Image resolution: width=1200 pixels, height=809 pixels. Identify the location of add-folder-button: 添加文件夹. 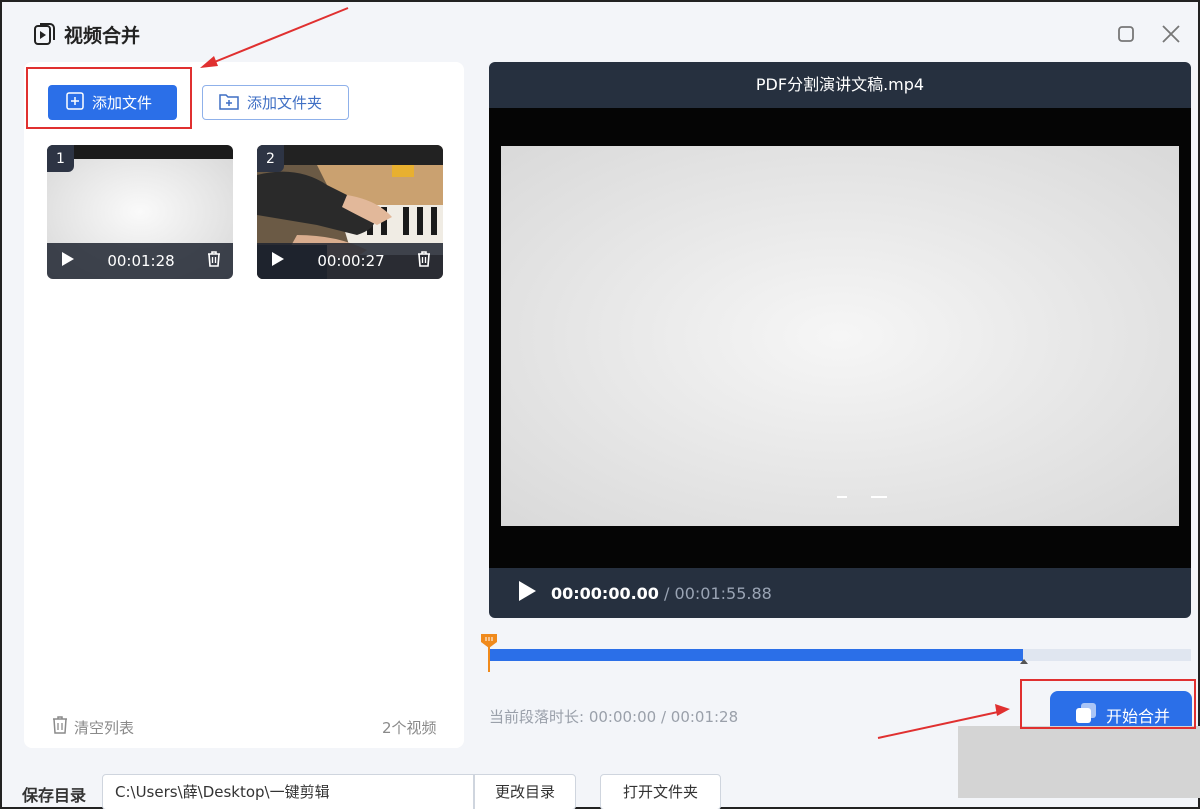
(275, 102).